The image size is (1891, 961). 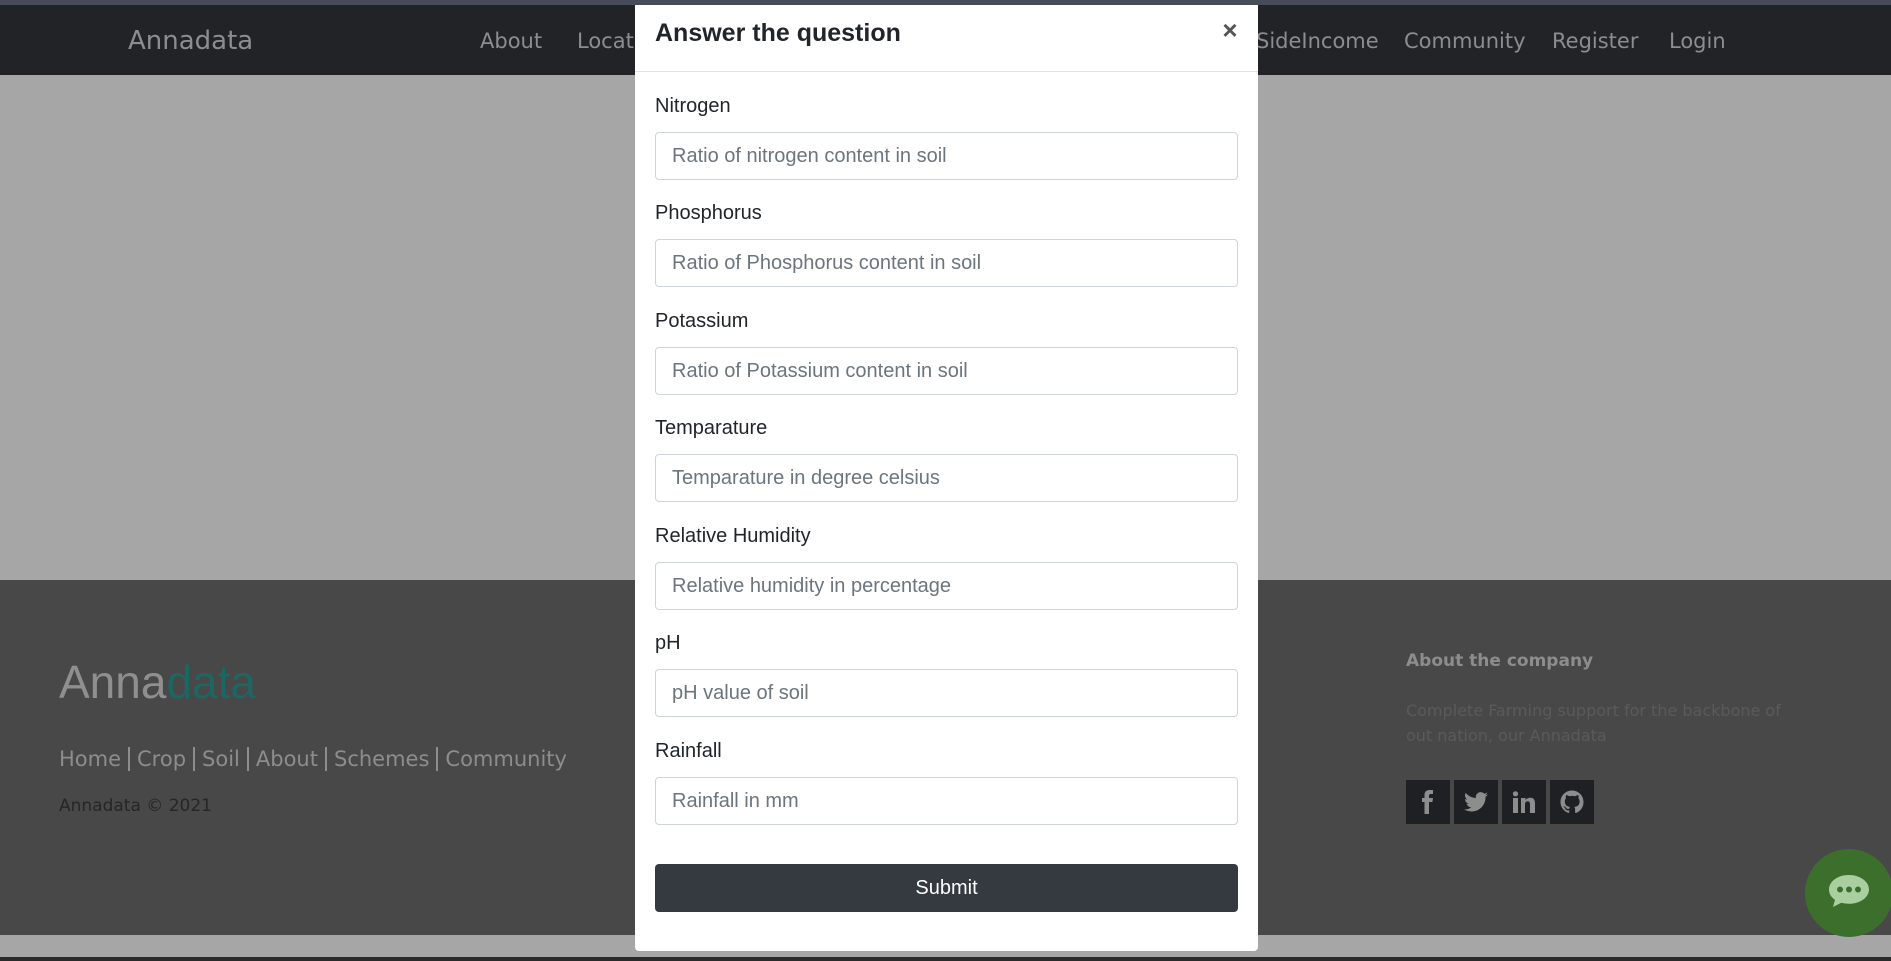 What do you see at coordinates (946, 693) in the screenshot?
I see `ph-input` at bounding box center [946, 693].